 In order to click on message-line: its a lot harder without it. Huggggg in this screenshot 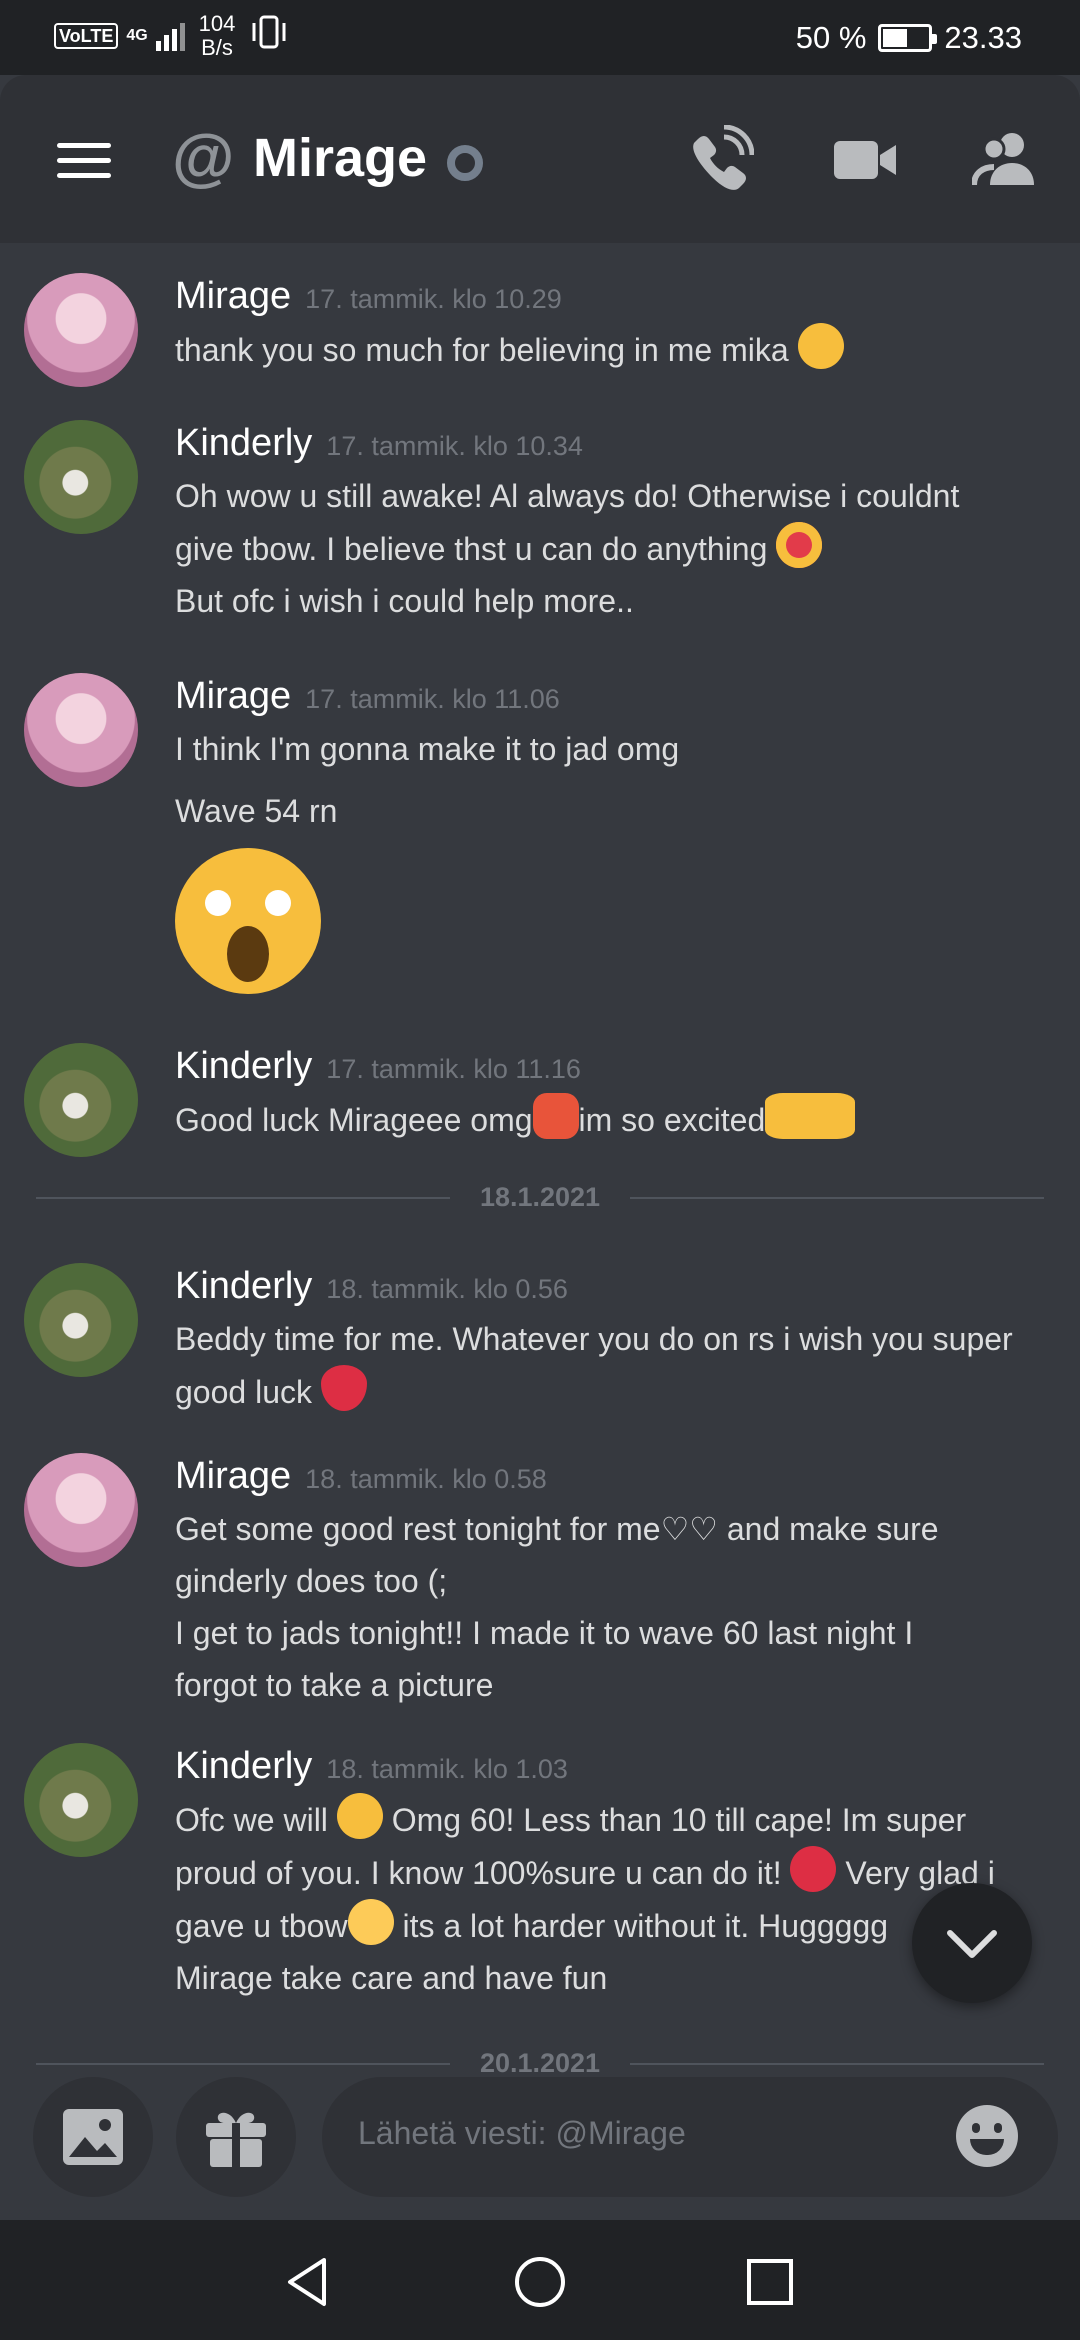, I will do `click(645, 1926)`.